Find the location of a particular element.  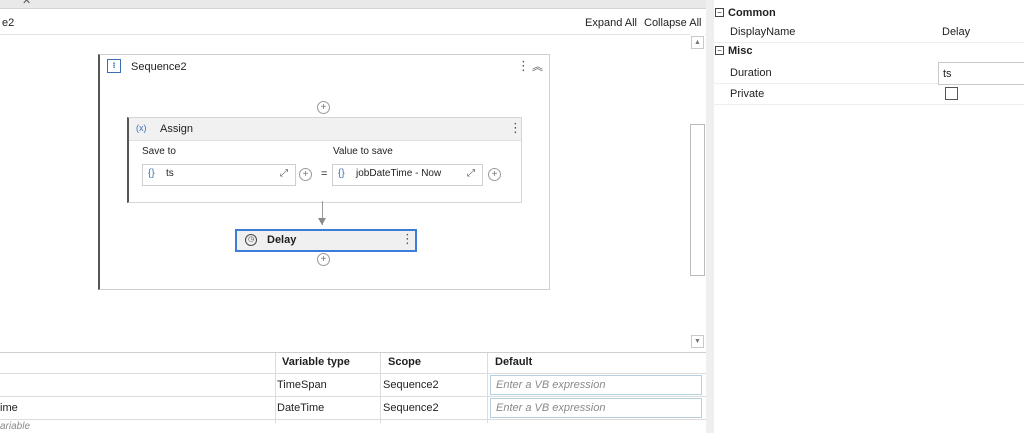

column-header-default: Default is located at coordinates (513, 362).